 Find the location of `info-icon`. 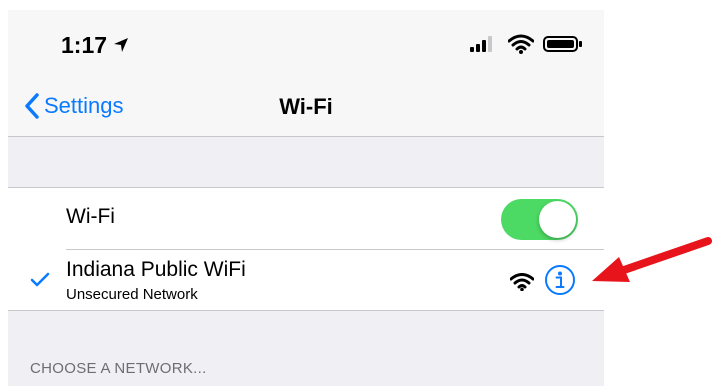

info-icon is located at coordinates (560, 280).